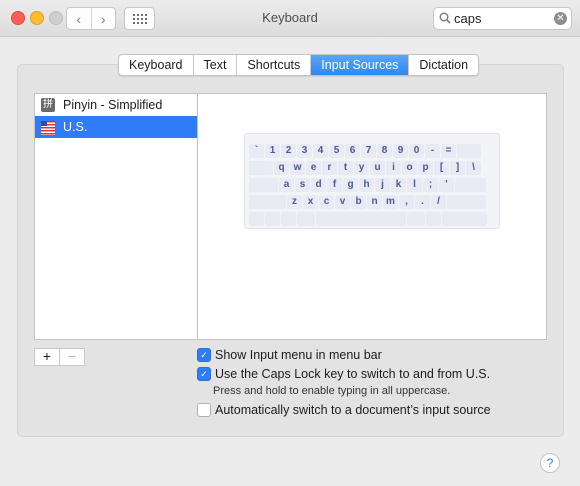 The image size is (580, 486). I want to click on list-item-us: U.S., so click(116, 127).